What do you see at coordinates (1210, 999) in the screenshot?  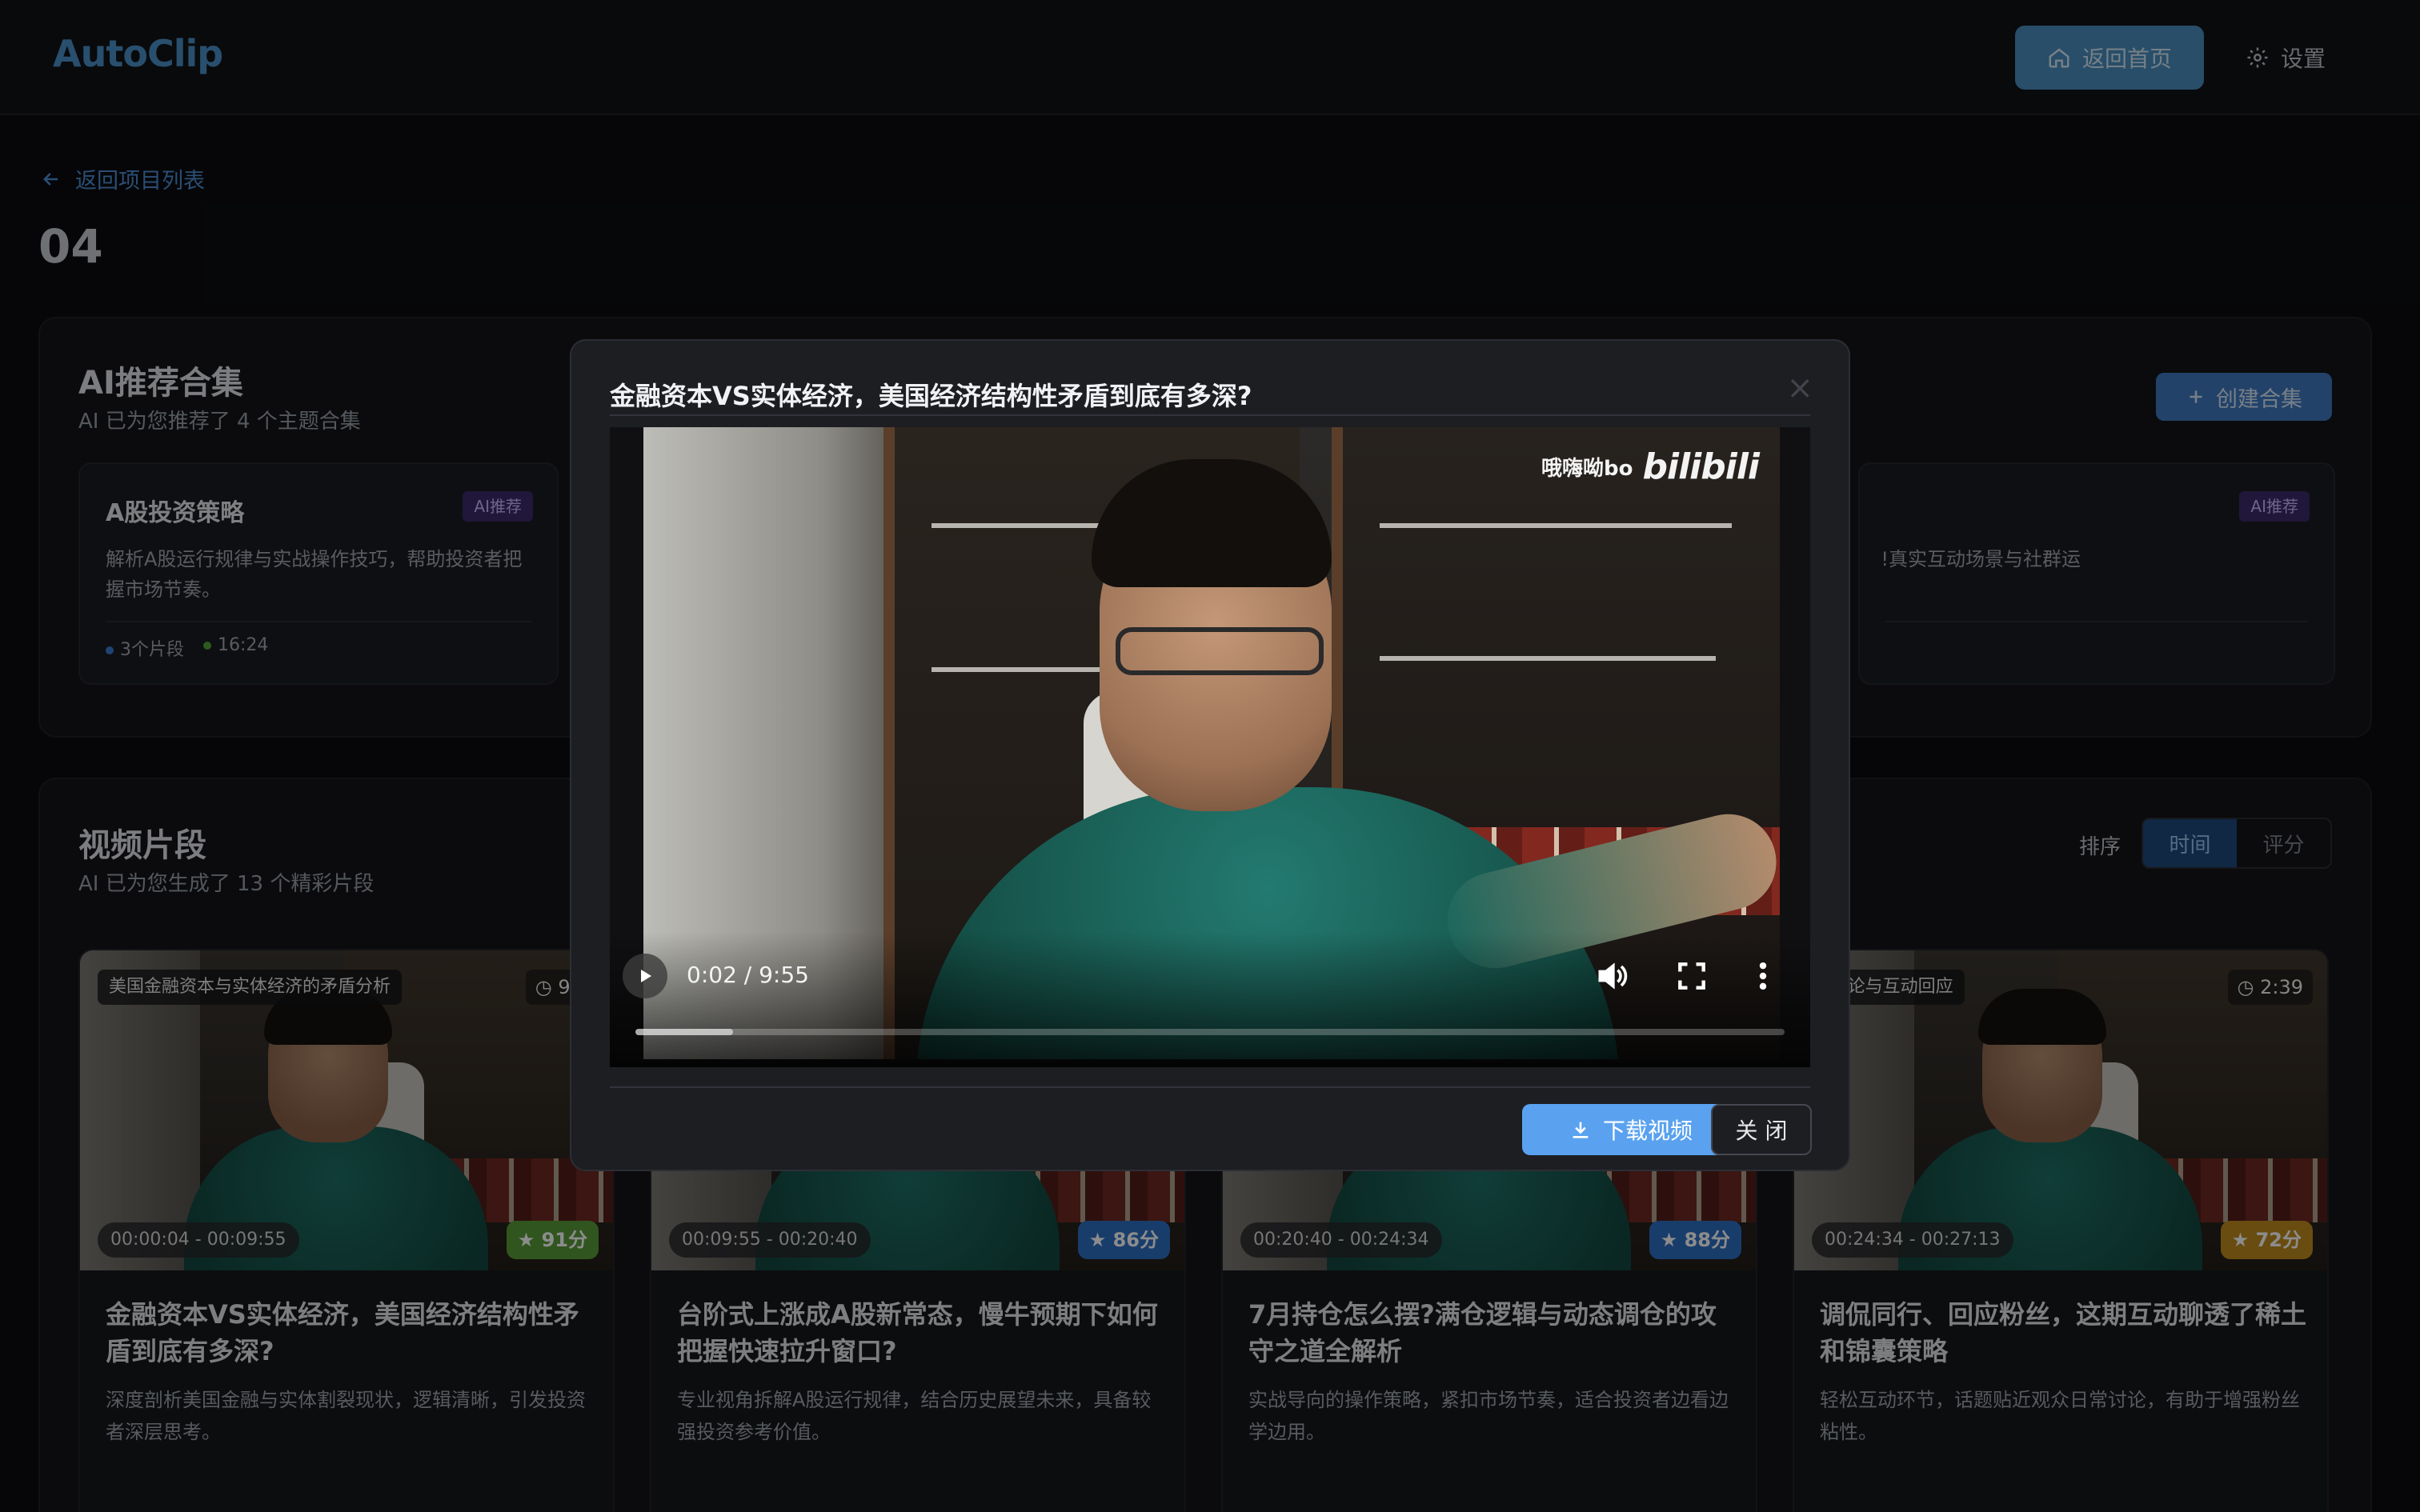 I see `controls-overlay` at bounding box center [1210, 999].